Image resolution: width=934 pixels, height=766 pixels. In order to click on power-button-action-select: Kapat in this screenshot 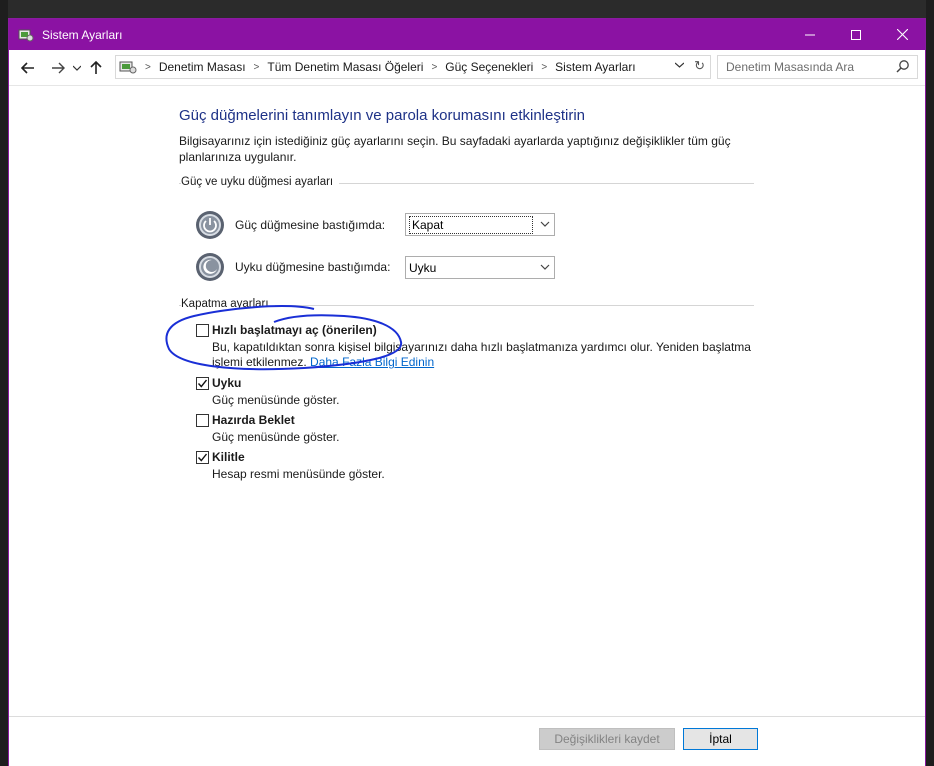, I will do `click(480, 224)`.